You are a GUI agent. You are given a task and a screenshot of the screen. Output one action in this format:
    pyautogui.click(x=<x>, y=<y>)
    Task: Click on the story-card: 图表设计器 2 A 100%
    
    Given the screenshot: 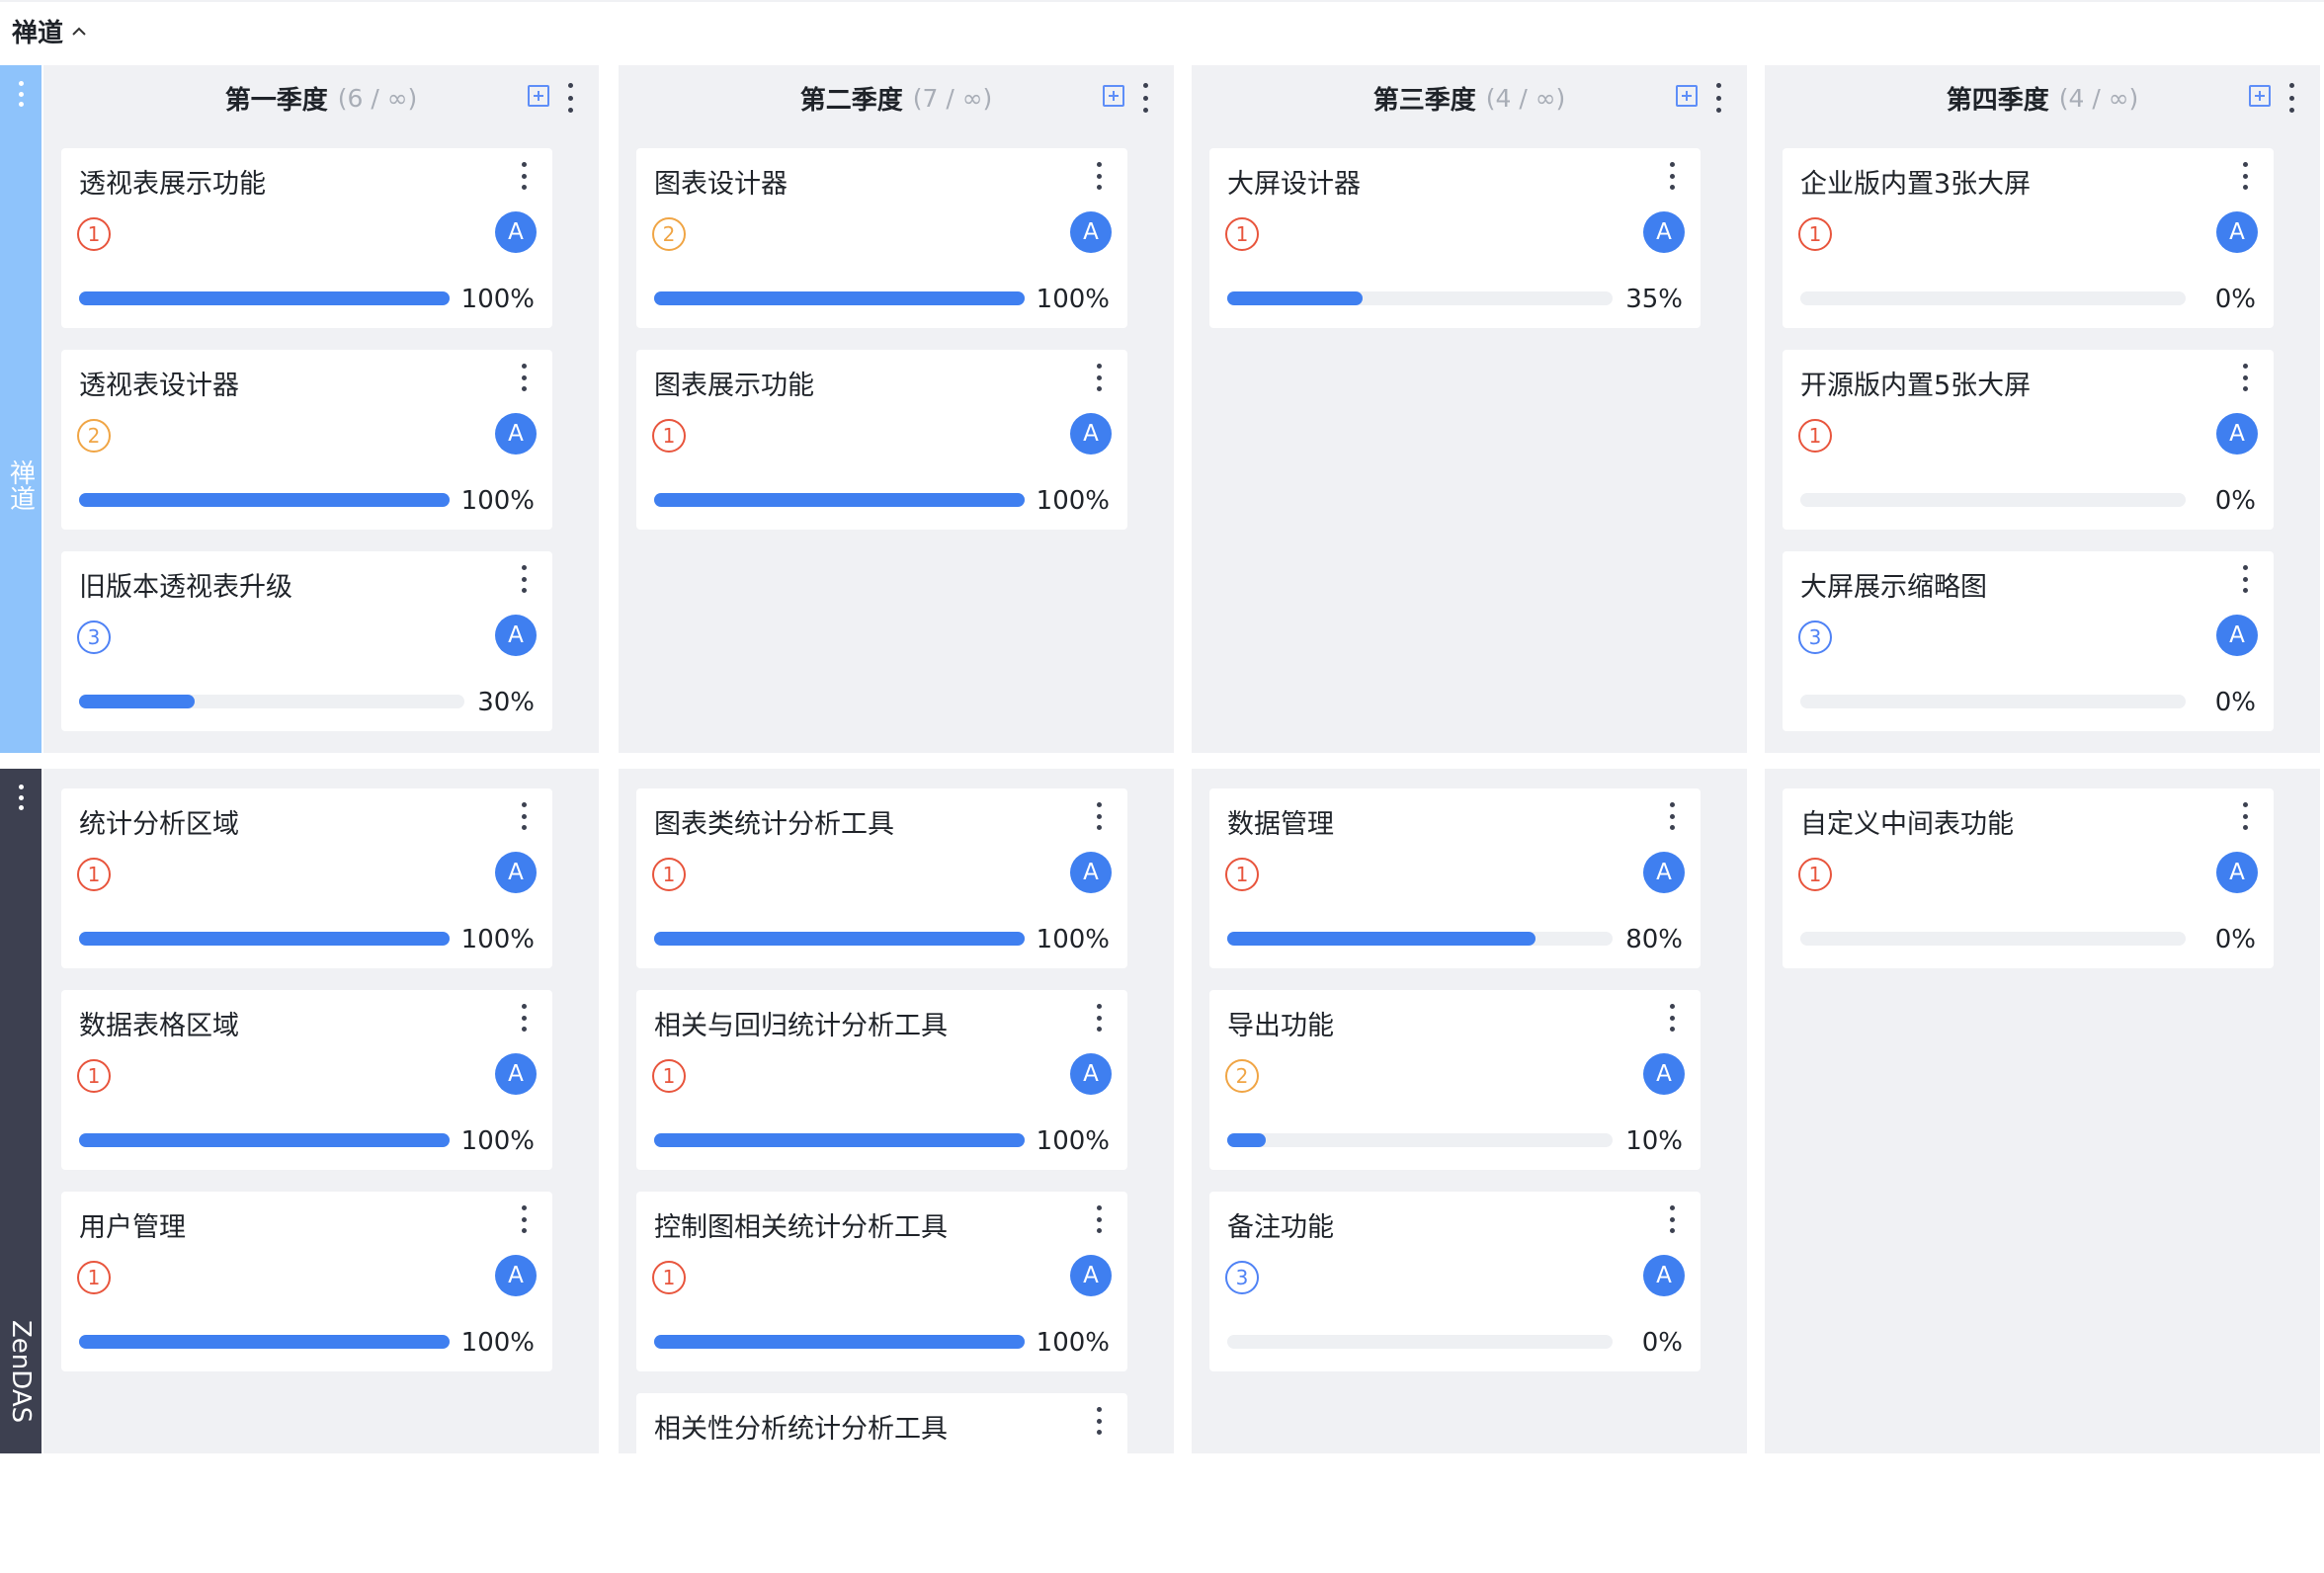 What is the action you would take?
    pyautogui.click(x=881, y=238)
    